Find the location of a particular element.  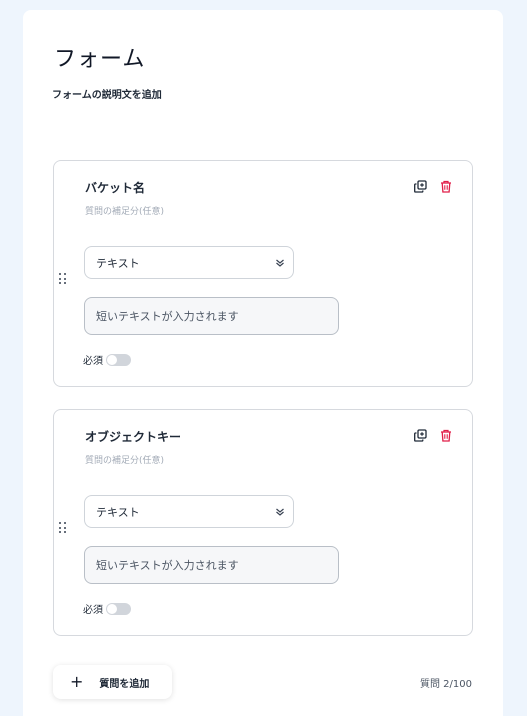

form-description: フォームの説明文を追加 is located at coordinates (107, 93).